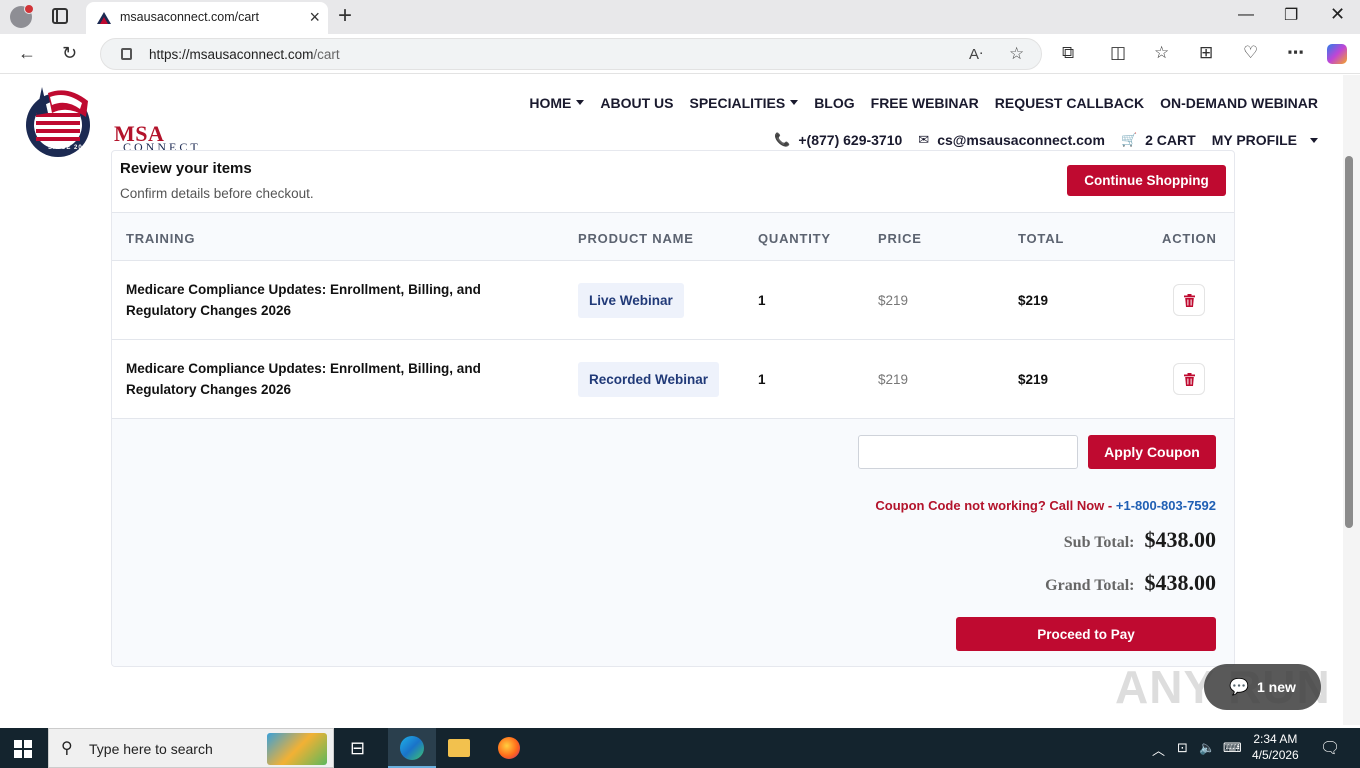 The image size is (1360, 768). Describe the element at coordinates (1207, 748) in the screenshot. I see `tray-volume-icon: 🔈` at that location.